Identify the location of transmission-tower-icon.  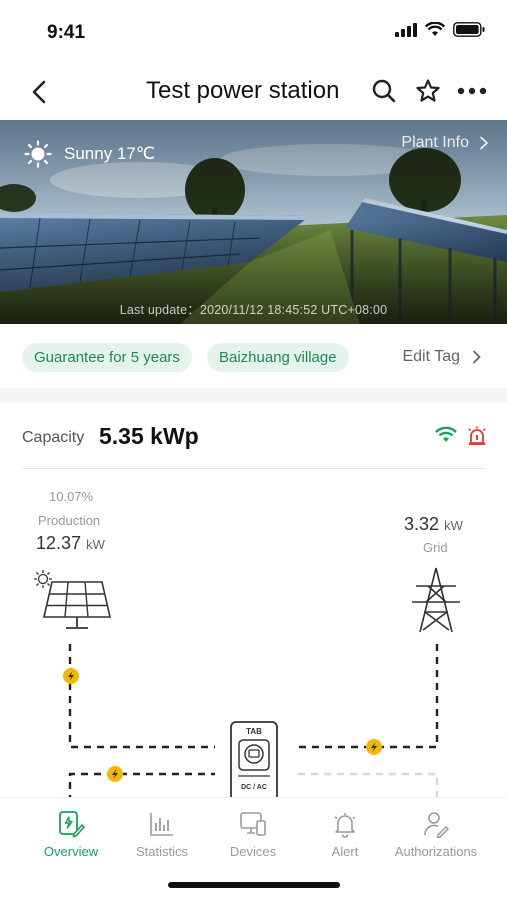
(436, 600).